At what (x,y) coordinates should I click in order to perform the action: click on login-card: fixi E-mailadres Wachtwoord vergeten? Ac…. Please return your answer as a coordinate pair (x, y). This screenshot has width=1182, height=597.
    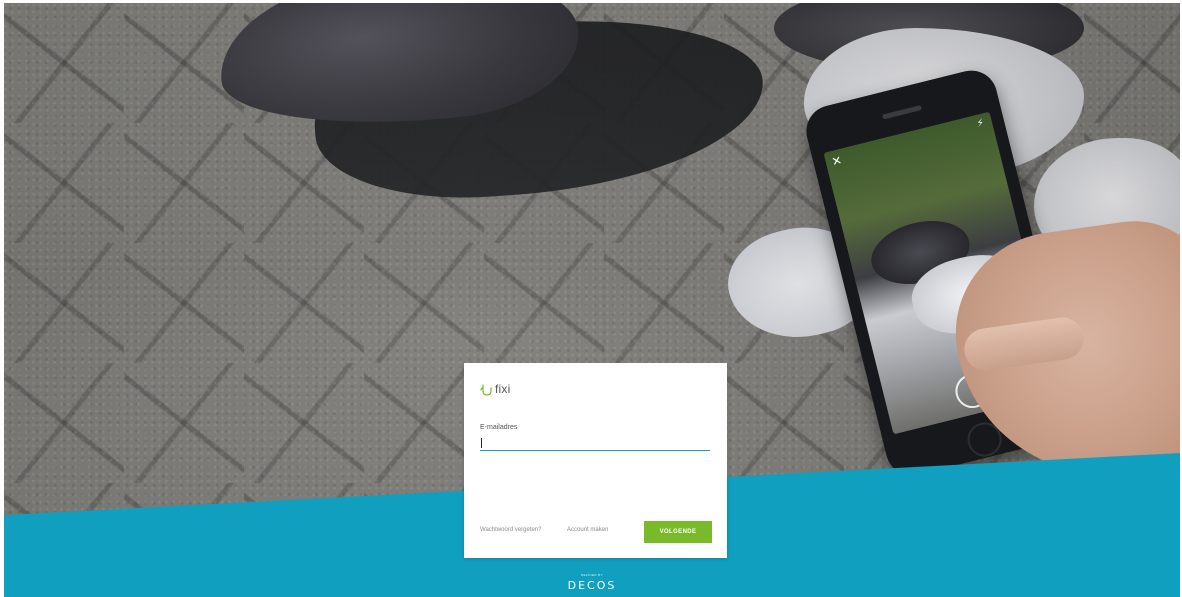
    Looking at the image, I should click on (595, 460).